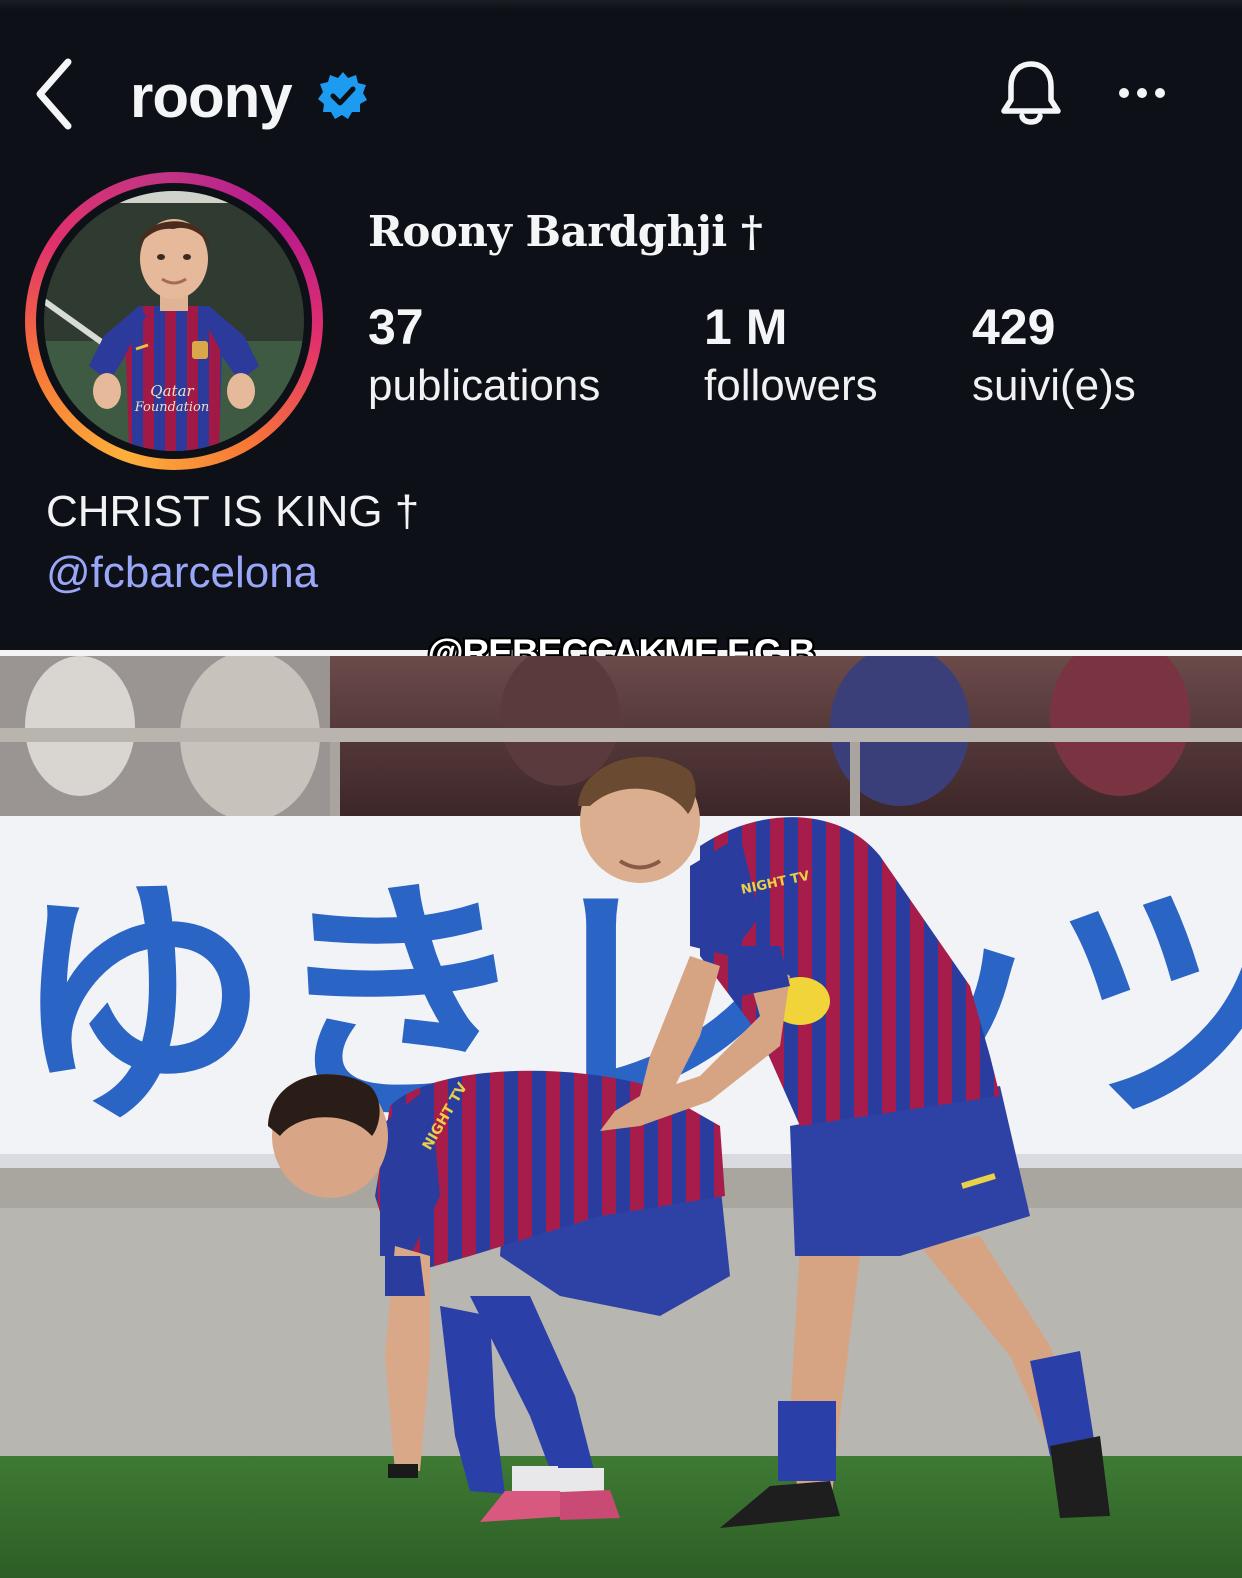  Describe the element at coordinates (621, 5) in the screenshot. I see `top-strip` at that location.